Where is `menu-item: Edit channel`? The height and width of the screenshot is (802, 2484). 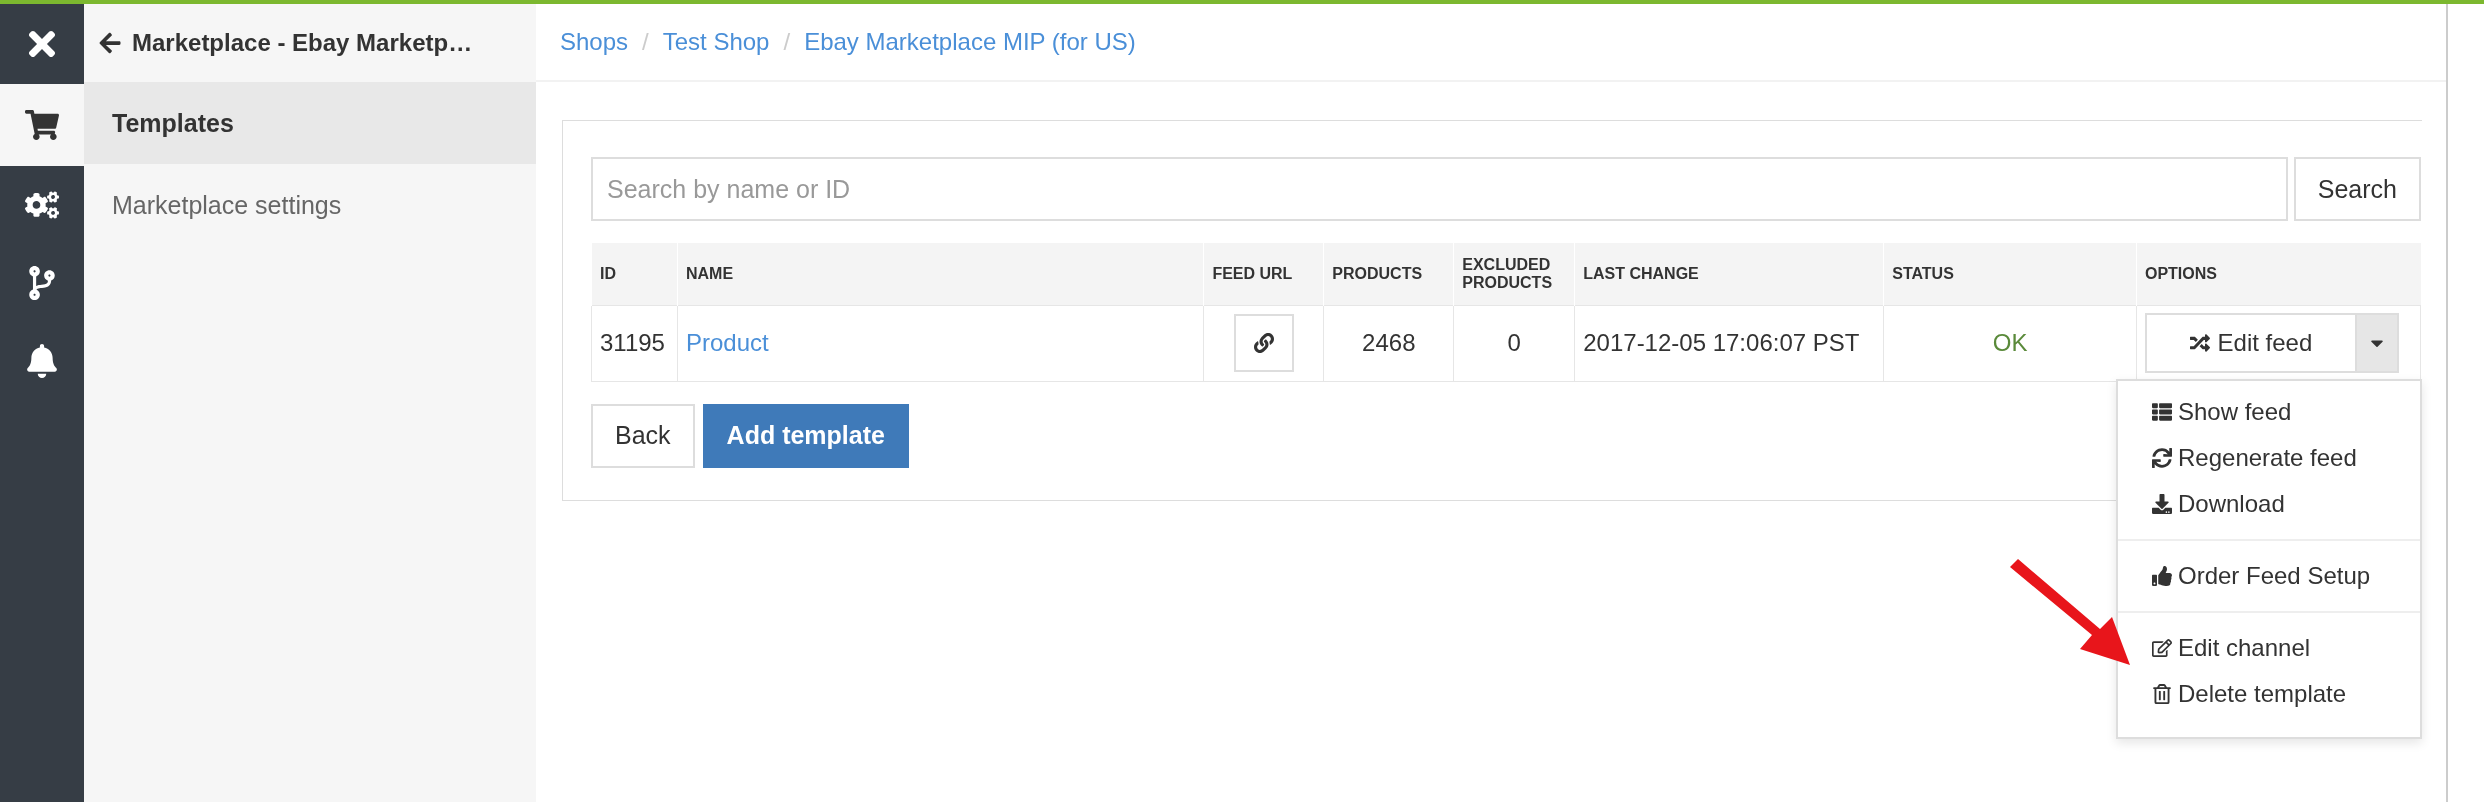 menu-item: Edit channel is located at coordinates (2269, 648).